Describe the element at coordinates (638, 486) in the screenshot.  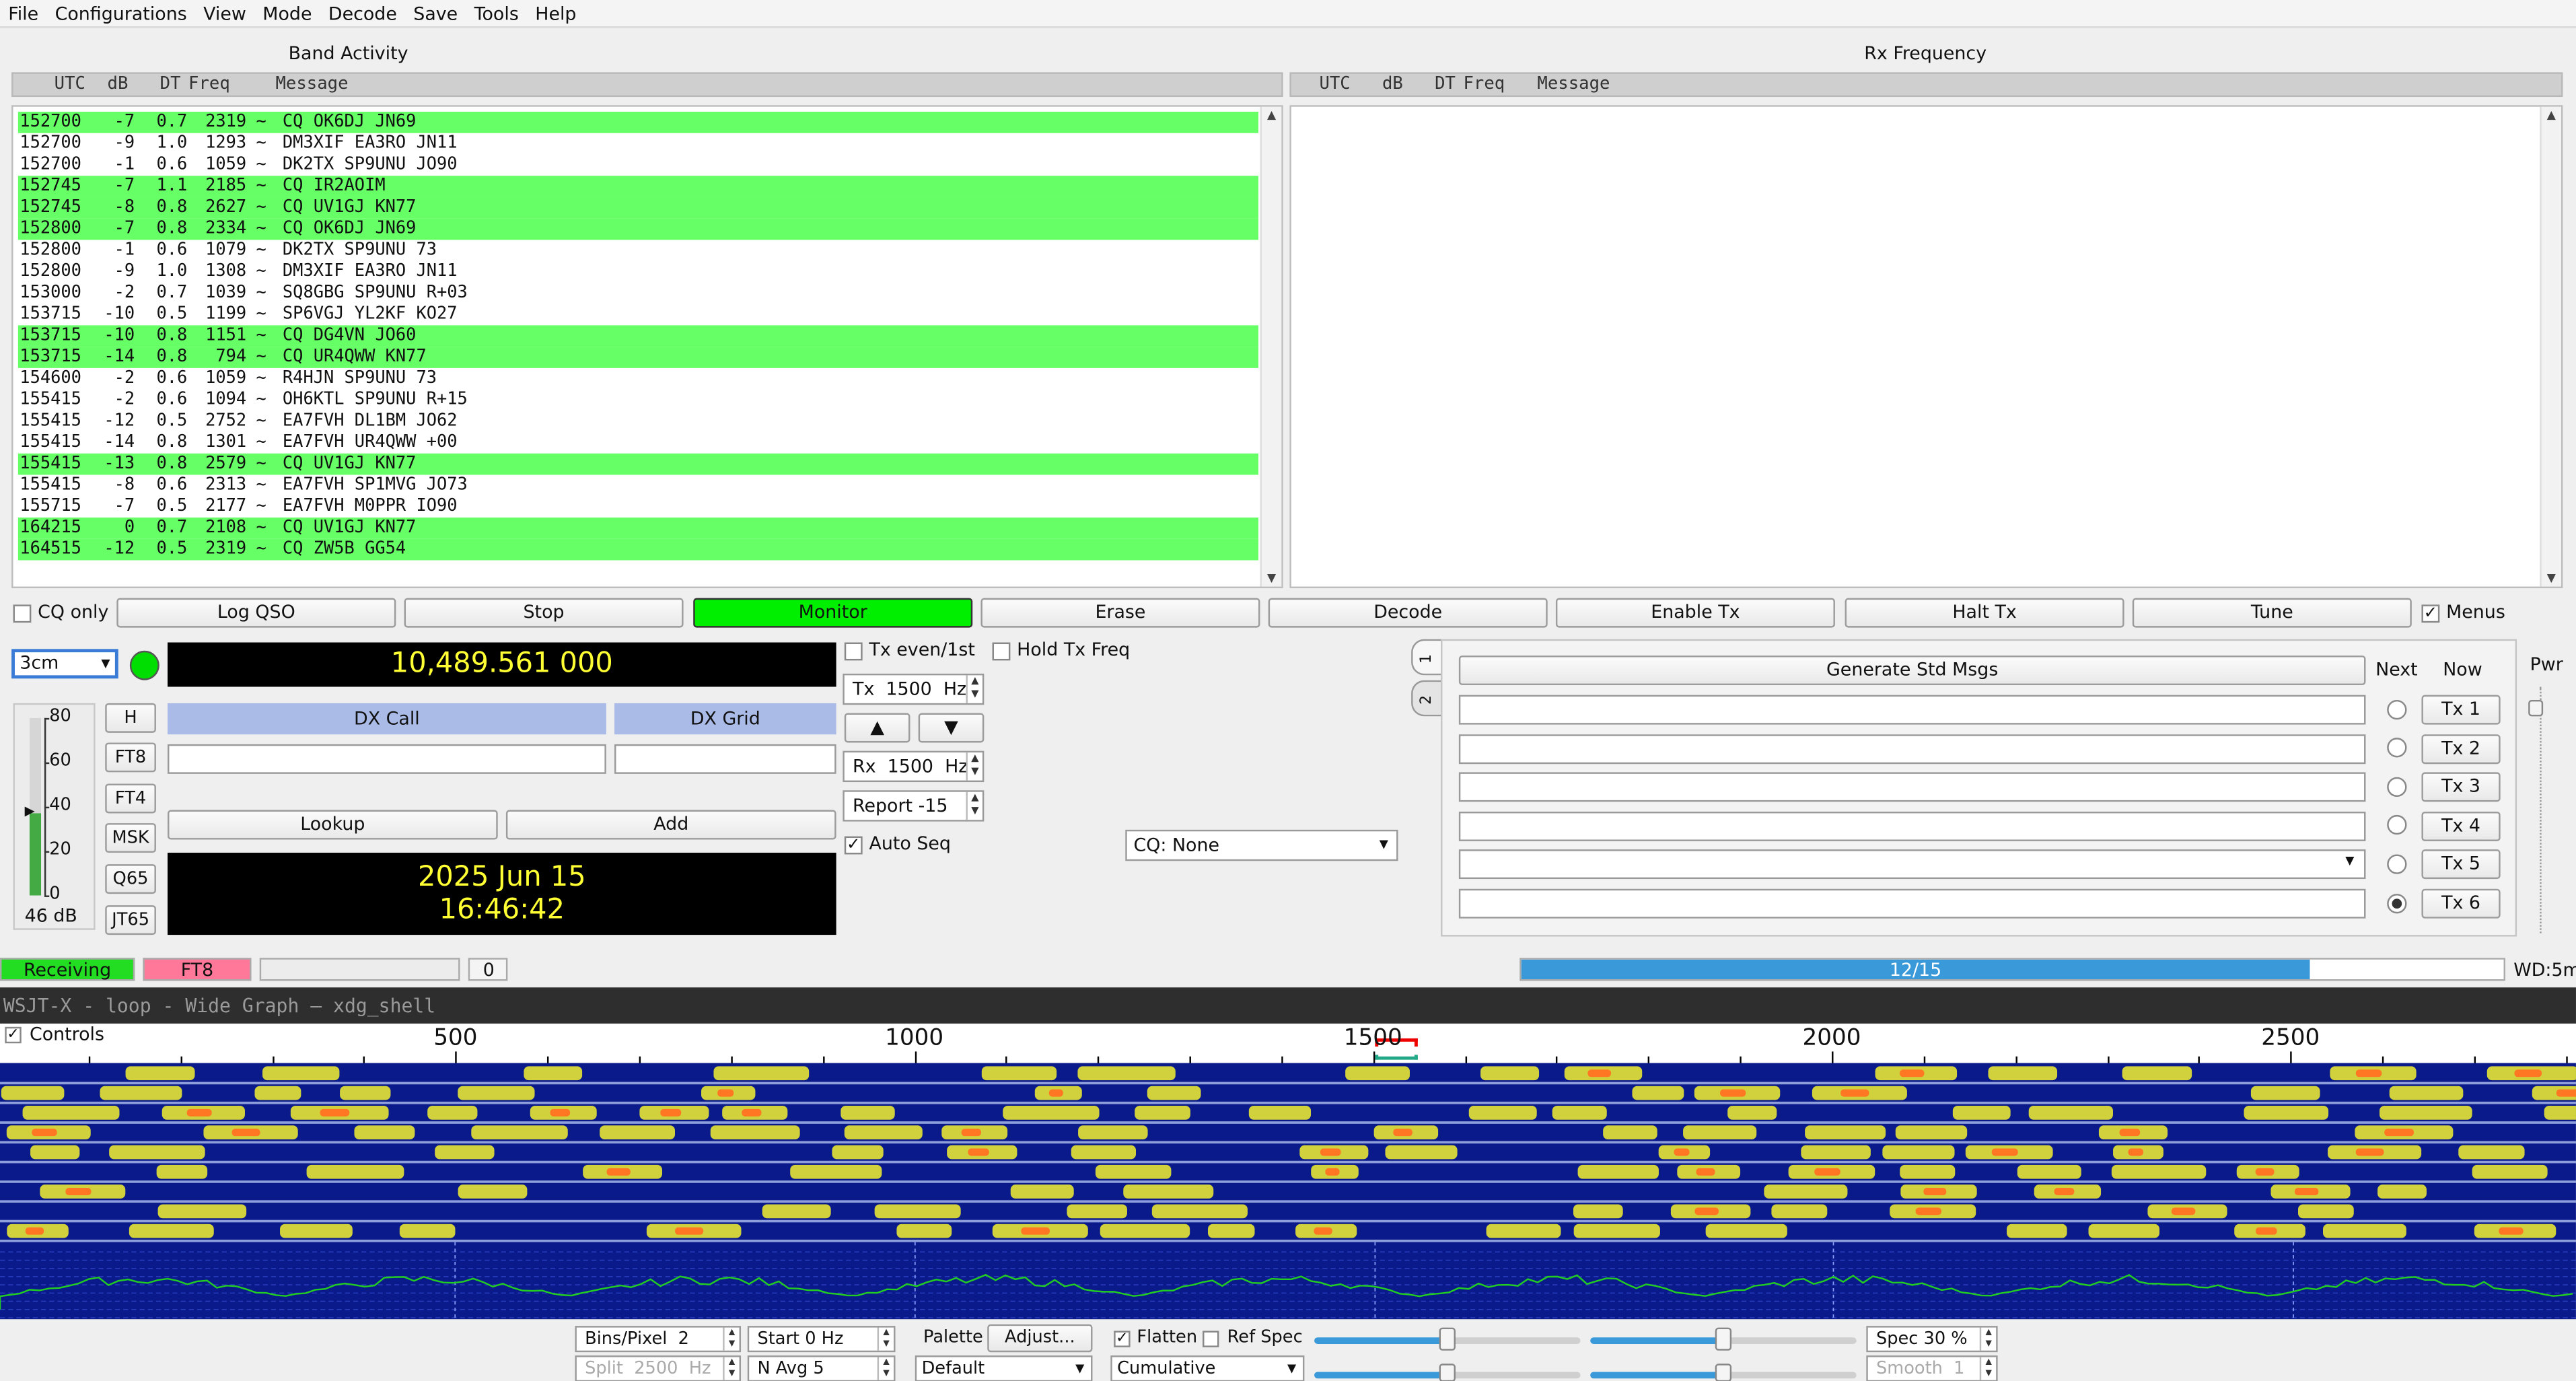
I see `decode-row: 155415 -8 0.6 2313 ~ EA7FVH SP1MVG JO73` at that location.